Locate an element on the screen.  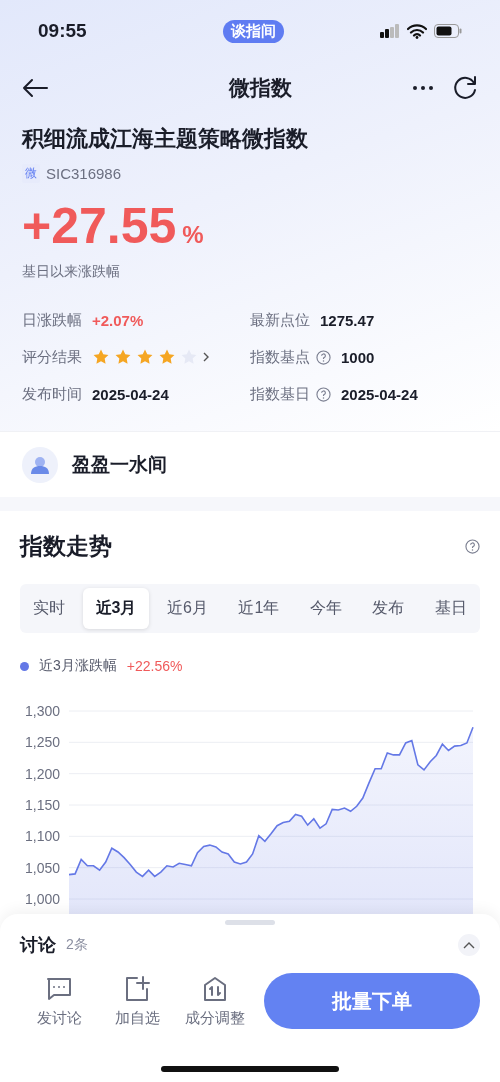
info-value: 1275.47 is located at coordinates (347, 320).